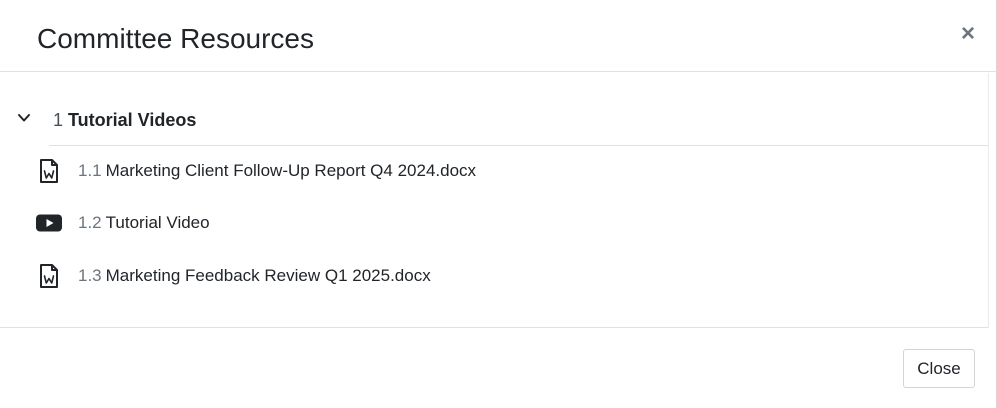 This screenshot has width=997, height=408. Describe the element at coordinates (49, 223) in the screenshot. I see `youtube-icon` at that location.